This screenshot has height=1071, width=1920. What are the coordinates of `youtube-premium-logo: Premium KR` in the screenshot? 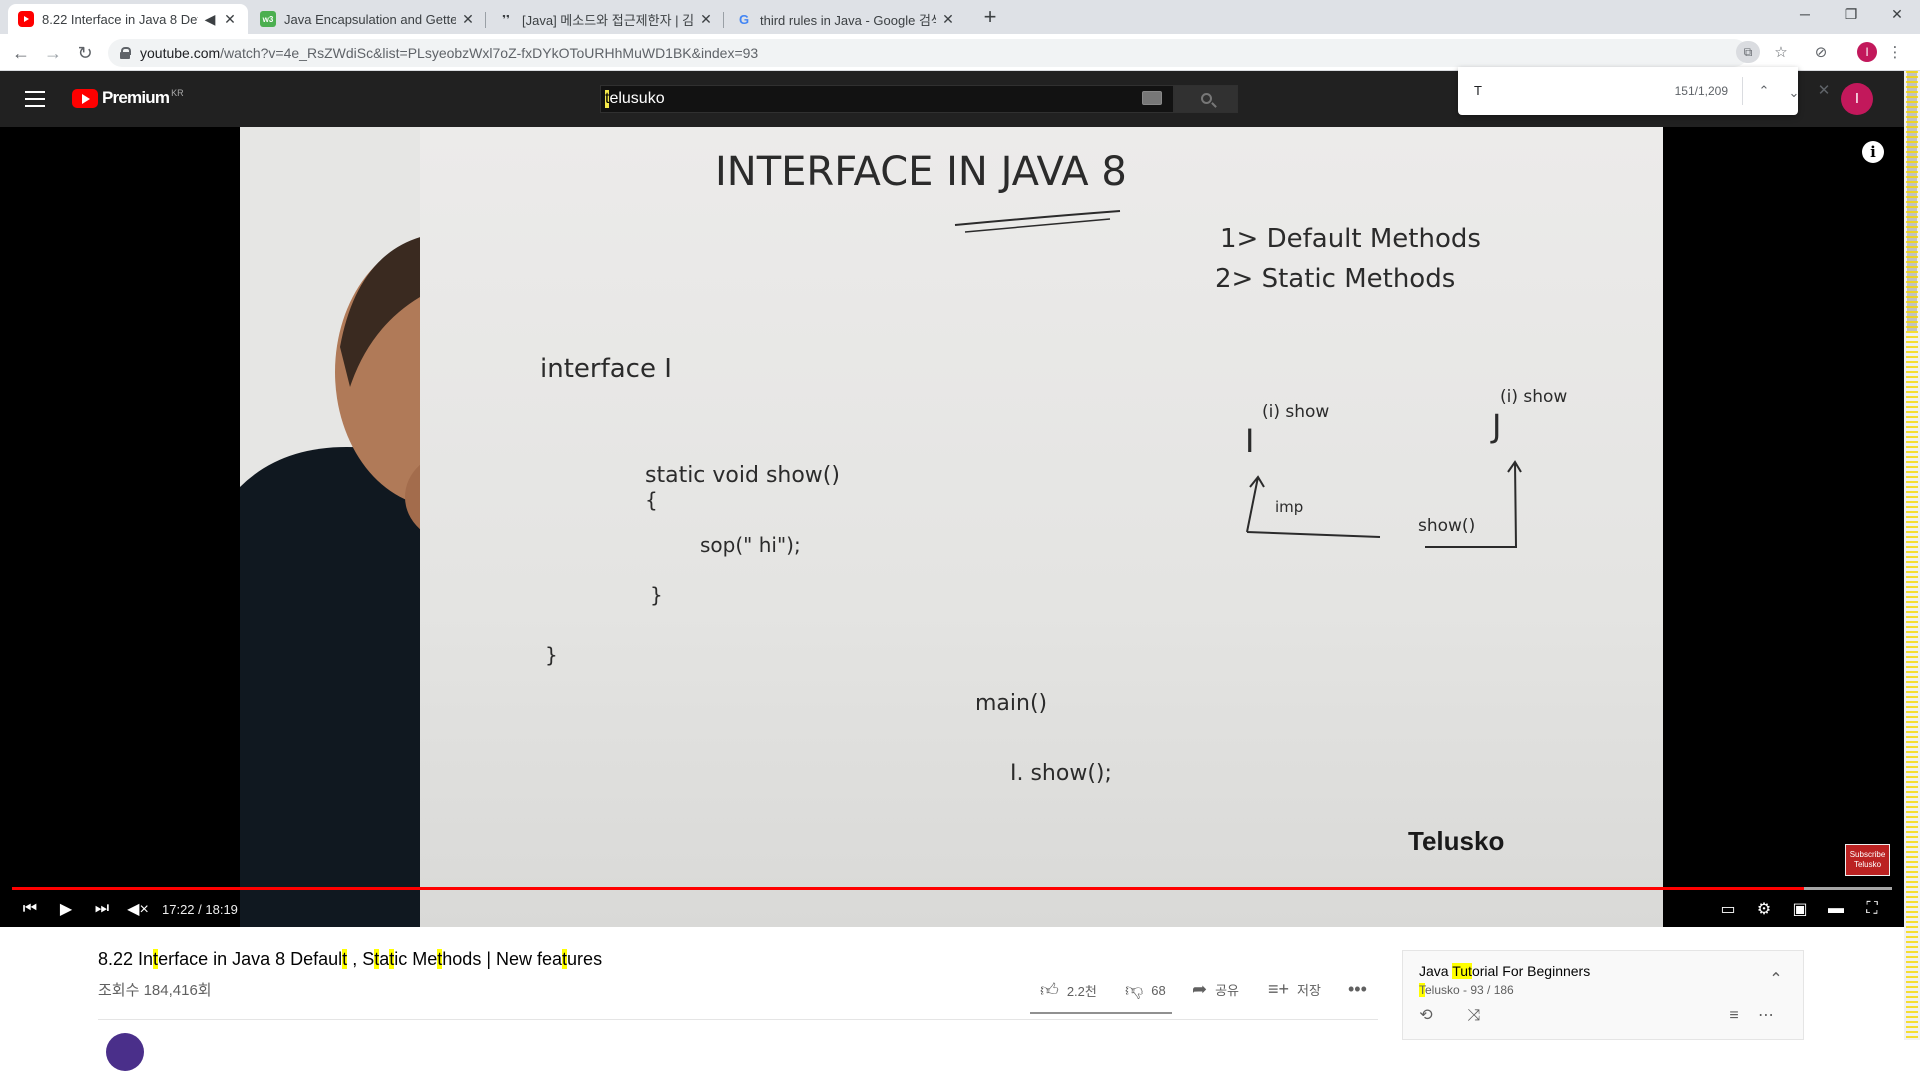 It's located at (128, 98).